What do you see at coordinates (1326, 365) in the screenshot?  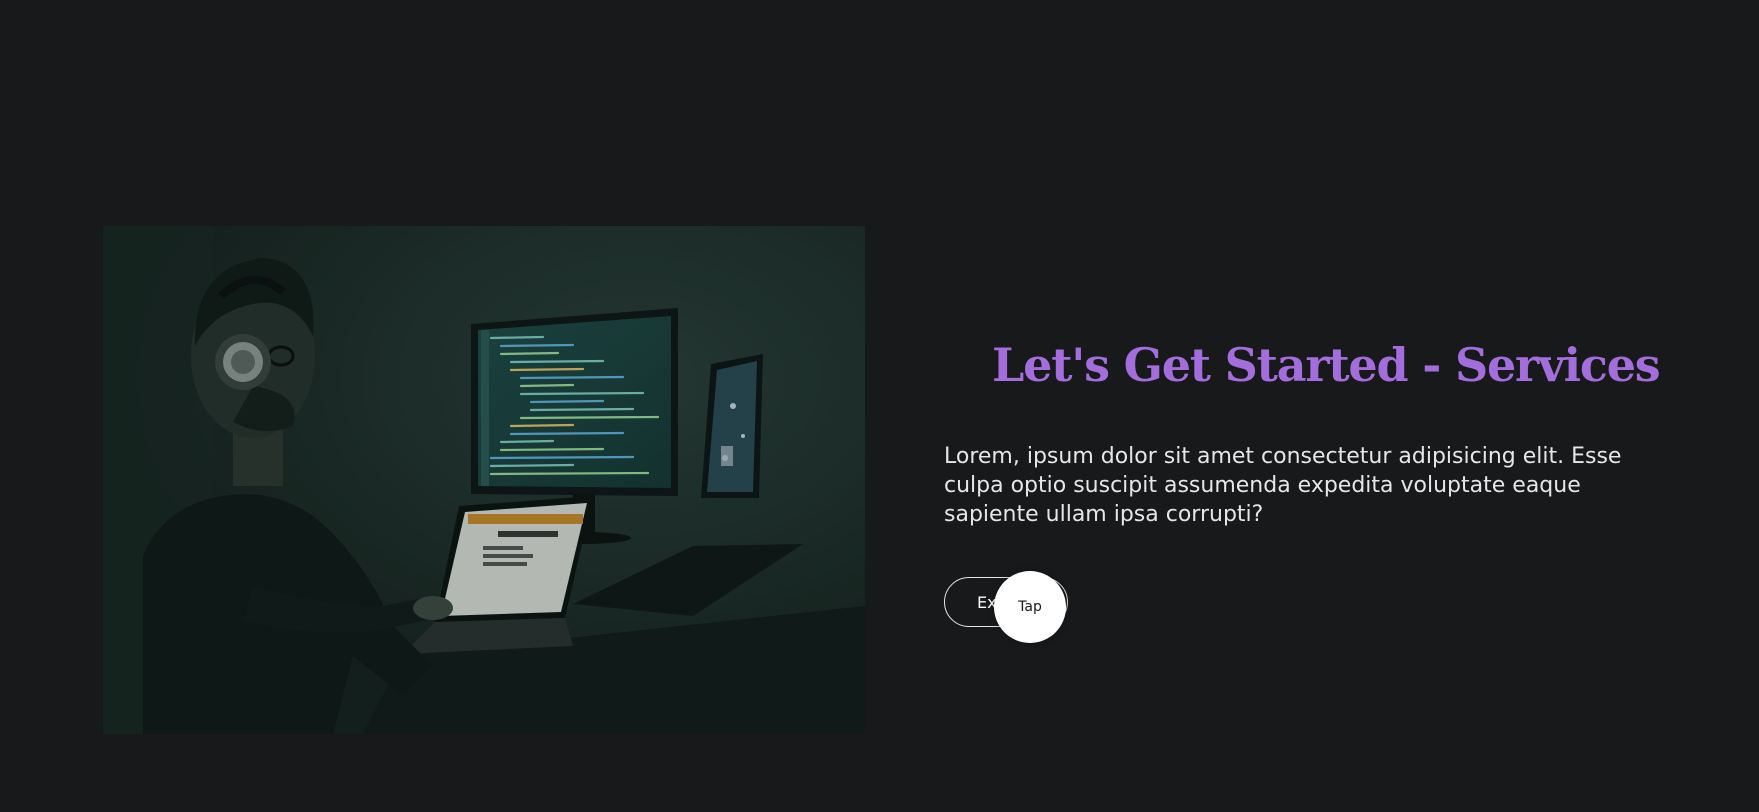 I see `page-title: Let's Get Started - Services` at bounding box center [1326, 365].